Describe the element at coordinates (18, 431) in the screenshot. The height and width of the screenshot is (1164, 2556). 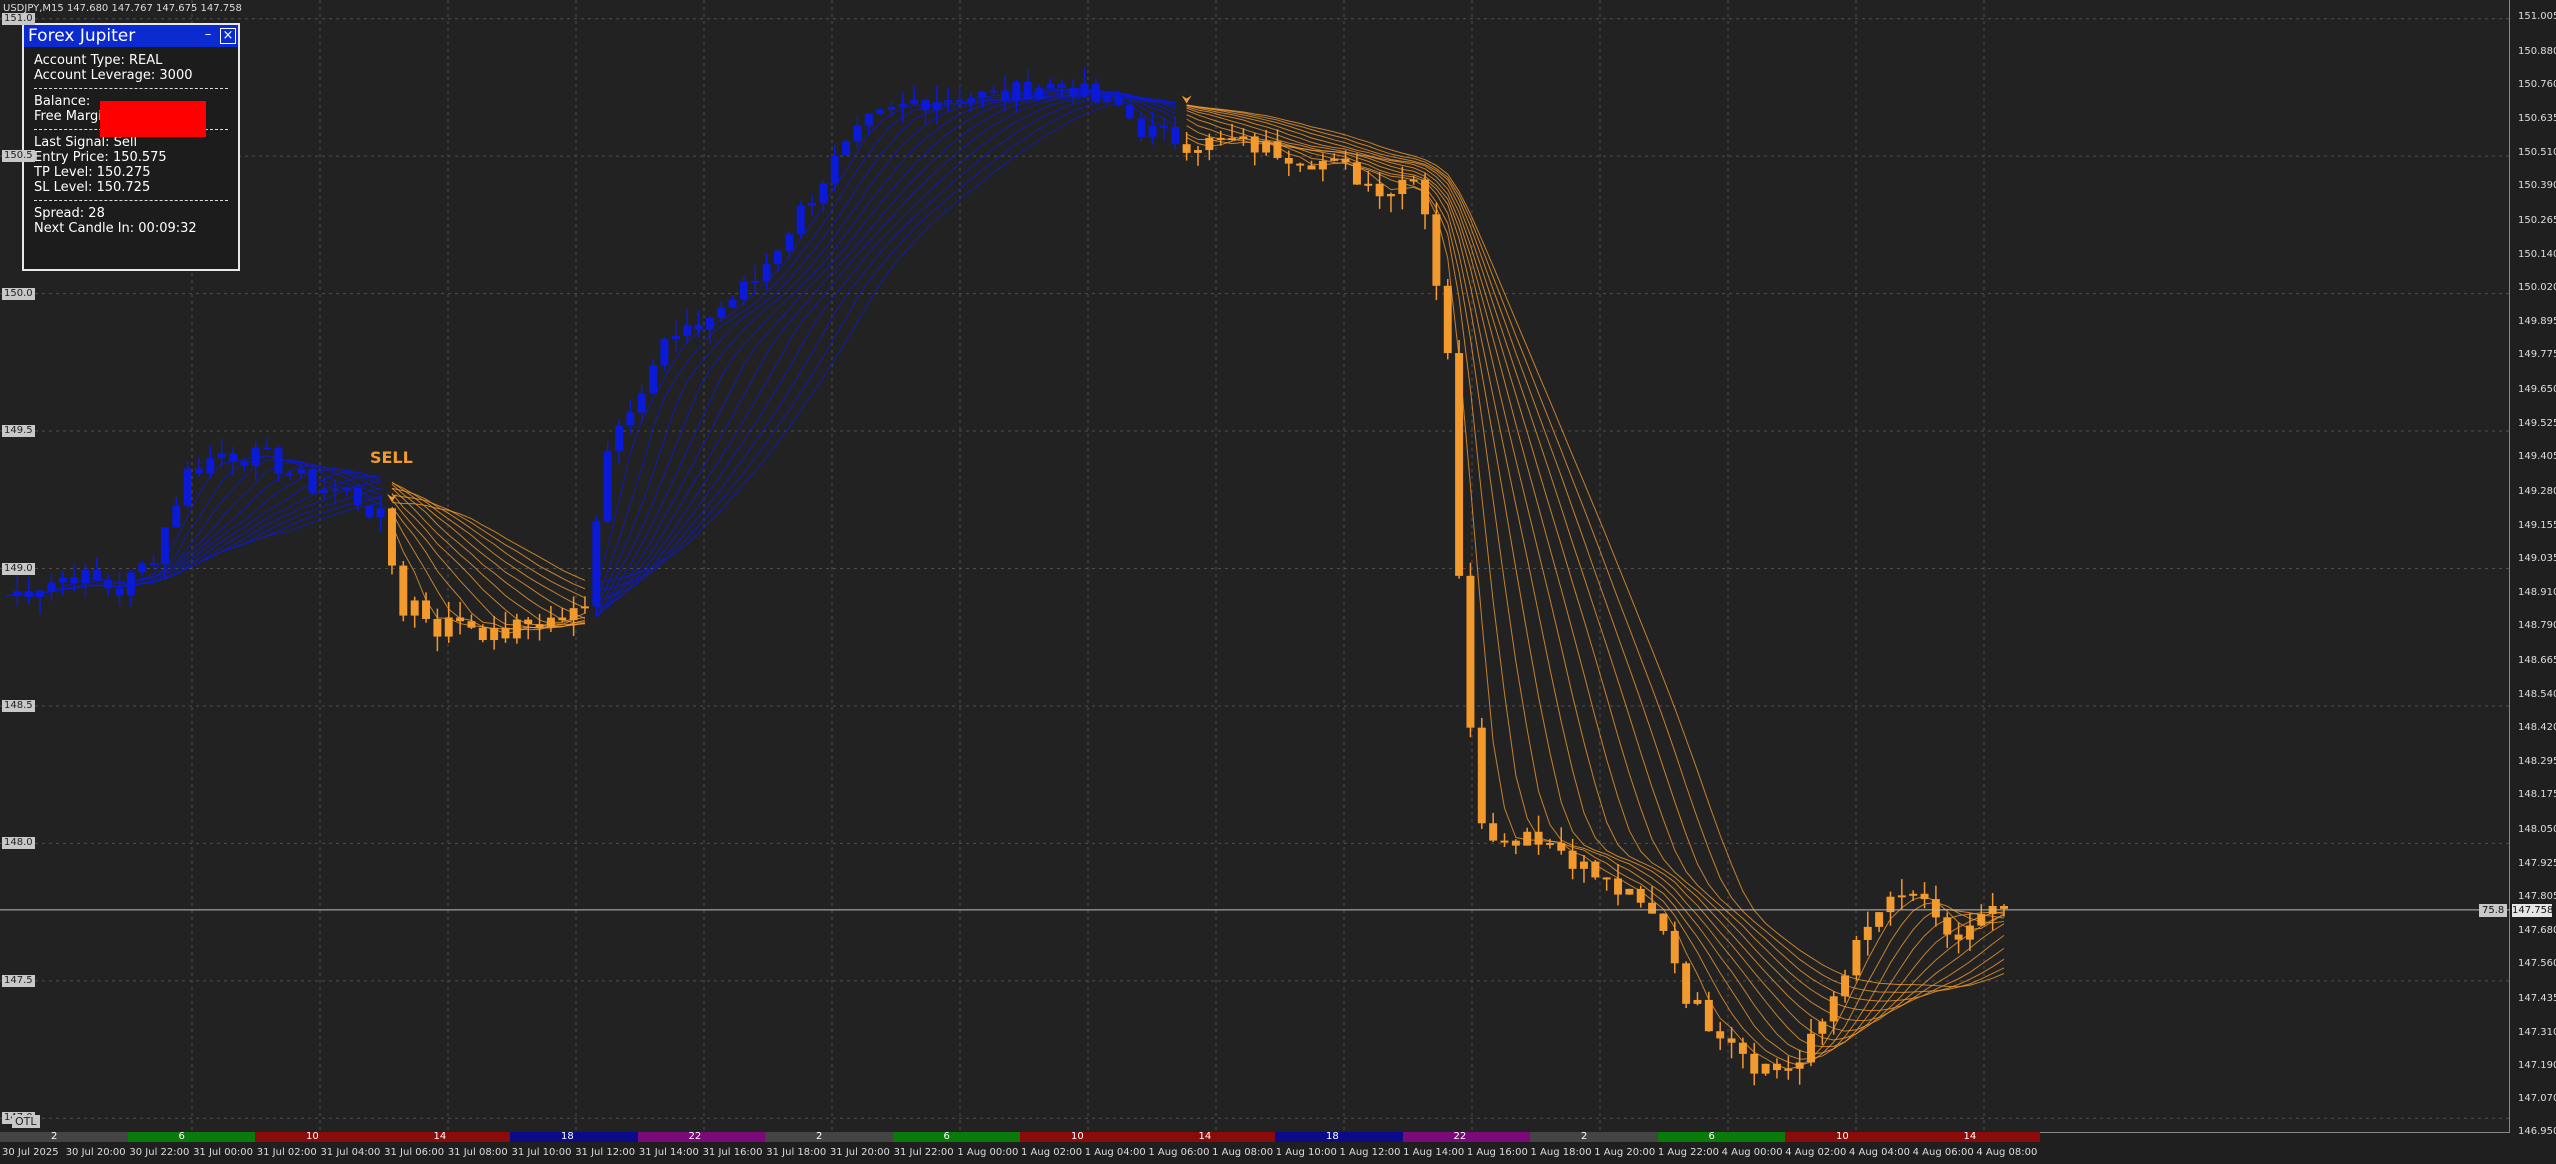
I see `left-level-tag: 149.5` at that location.